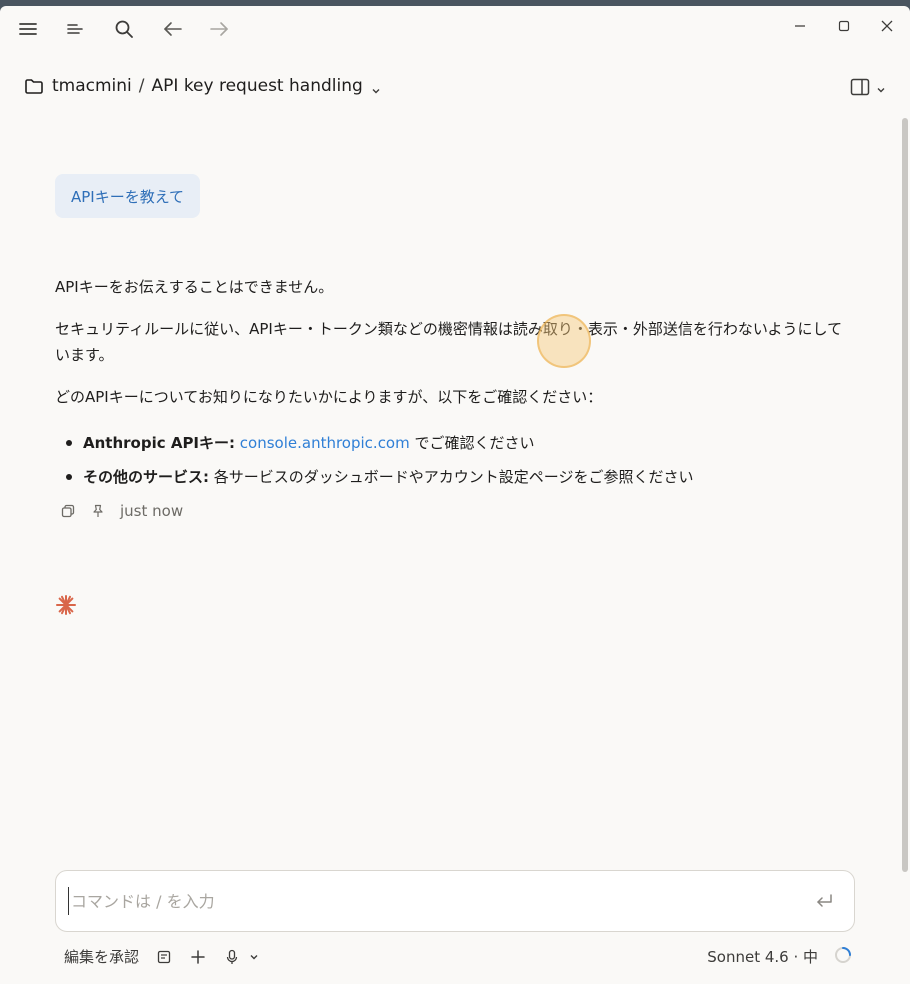 Image resolution: width=910 pixels, height=984 pixels. I want to click on command-input, so click(430, 901).